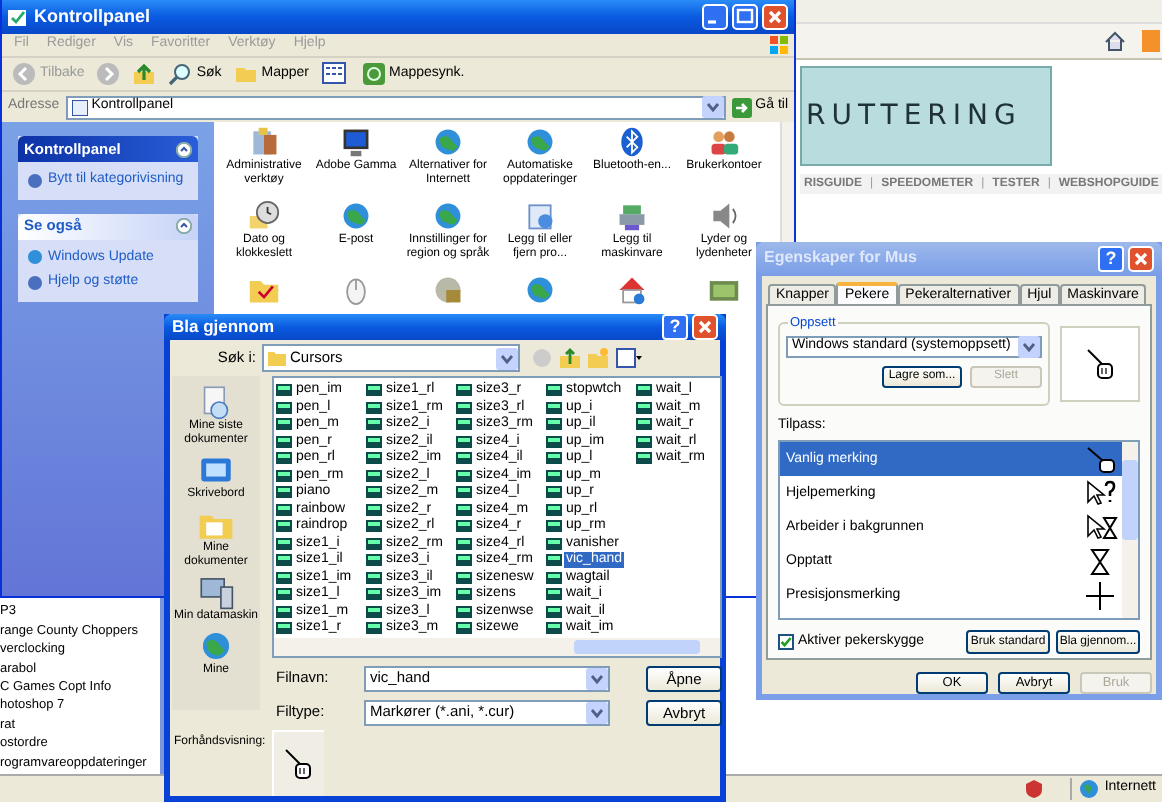  Describe the element at coordinates (632, 216) in the screenshot. I see `printer-icon` at that location.